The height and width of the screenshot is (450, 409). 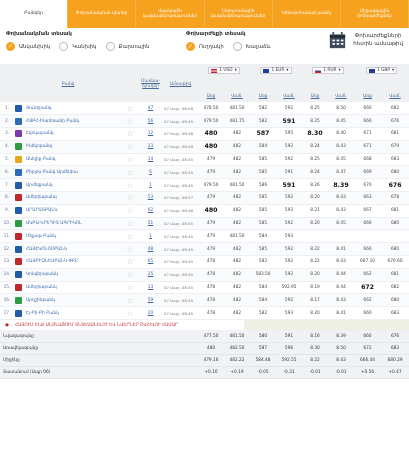 What do you see at coordinates (150, 313) in the screenshot?
I see `branches-count: 20` at bounding box center [150, 313].